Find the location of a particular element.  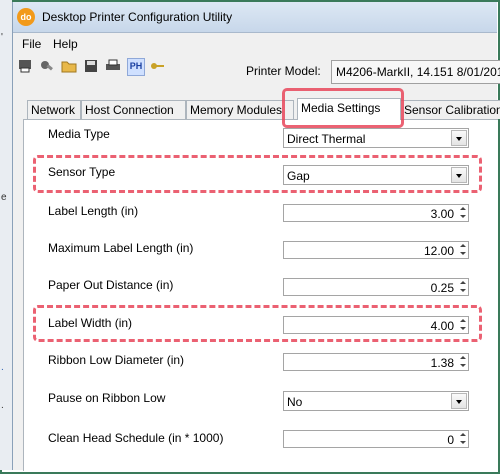

media-type-value: Direct Thermal is located at coordinates (326, 139).